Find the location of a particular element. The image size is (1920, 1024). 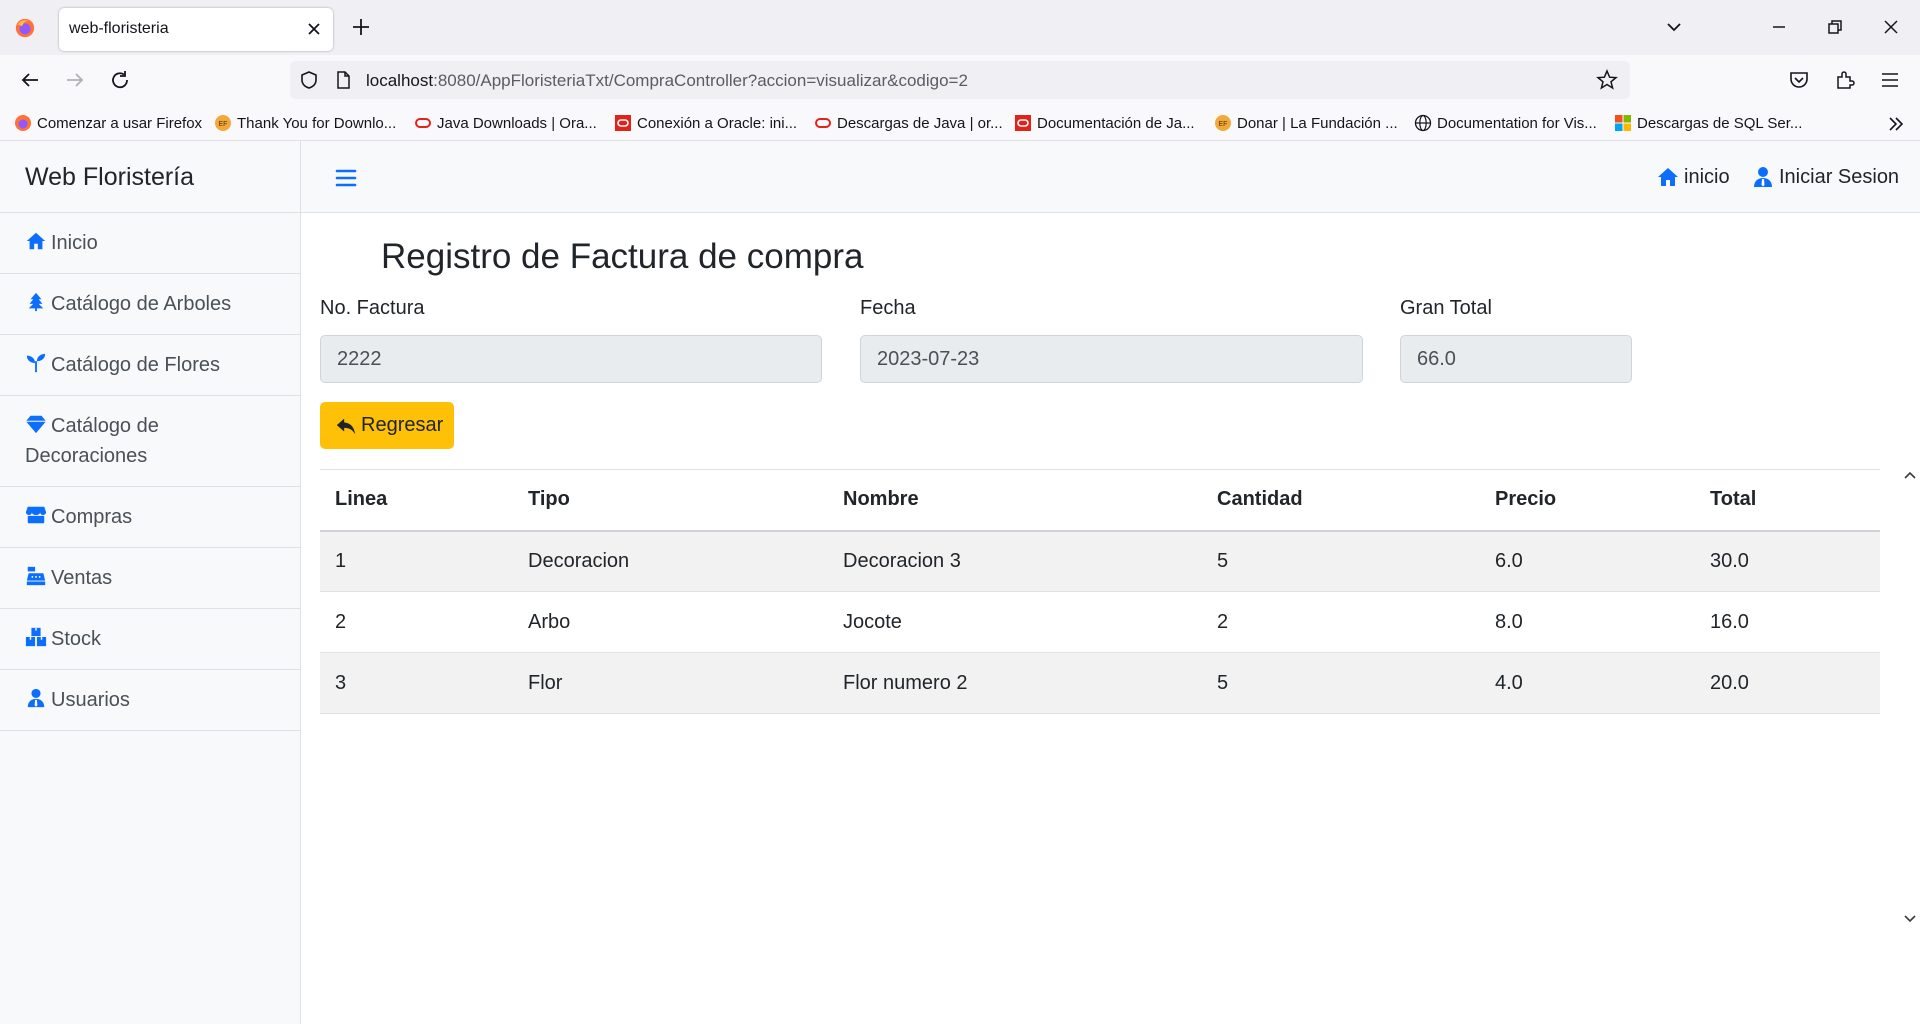

microsoft-icon is located at coordinates (1623, 123).